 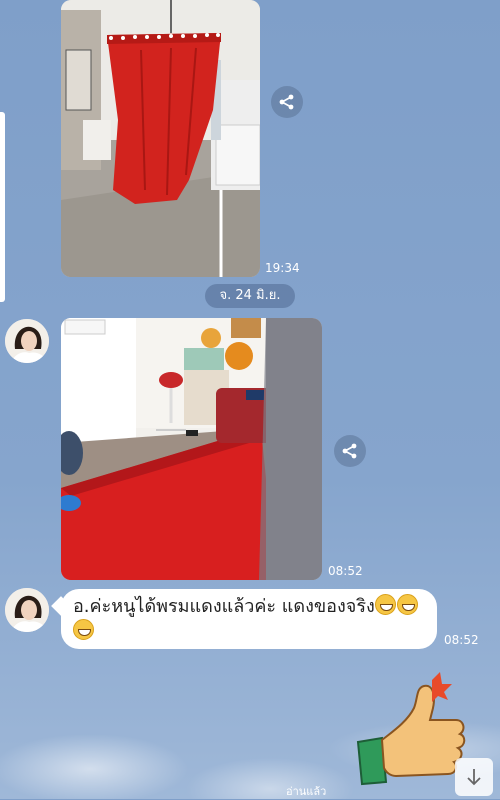 What do you see at coordinates (61, 606) in the screenshot?
I see `bubble-tail` at bounding box center [61, 606].